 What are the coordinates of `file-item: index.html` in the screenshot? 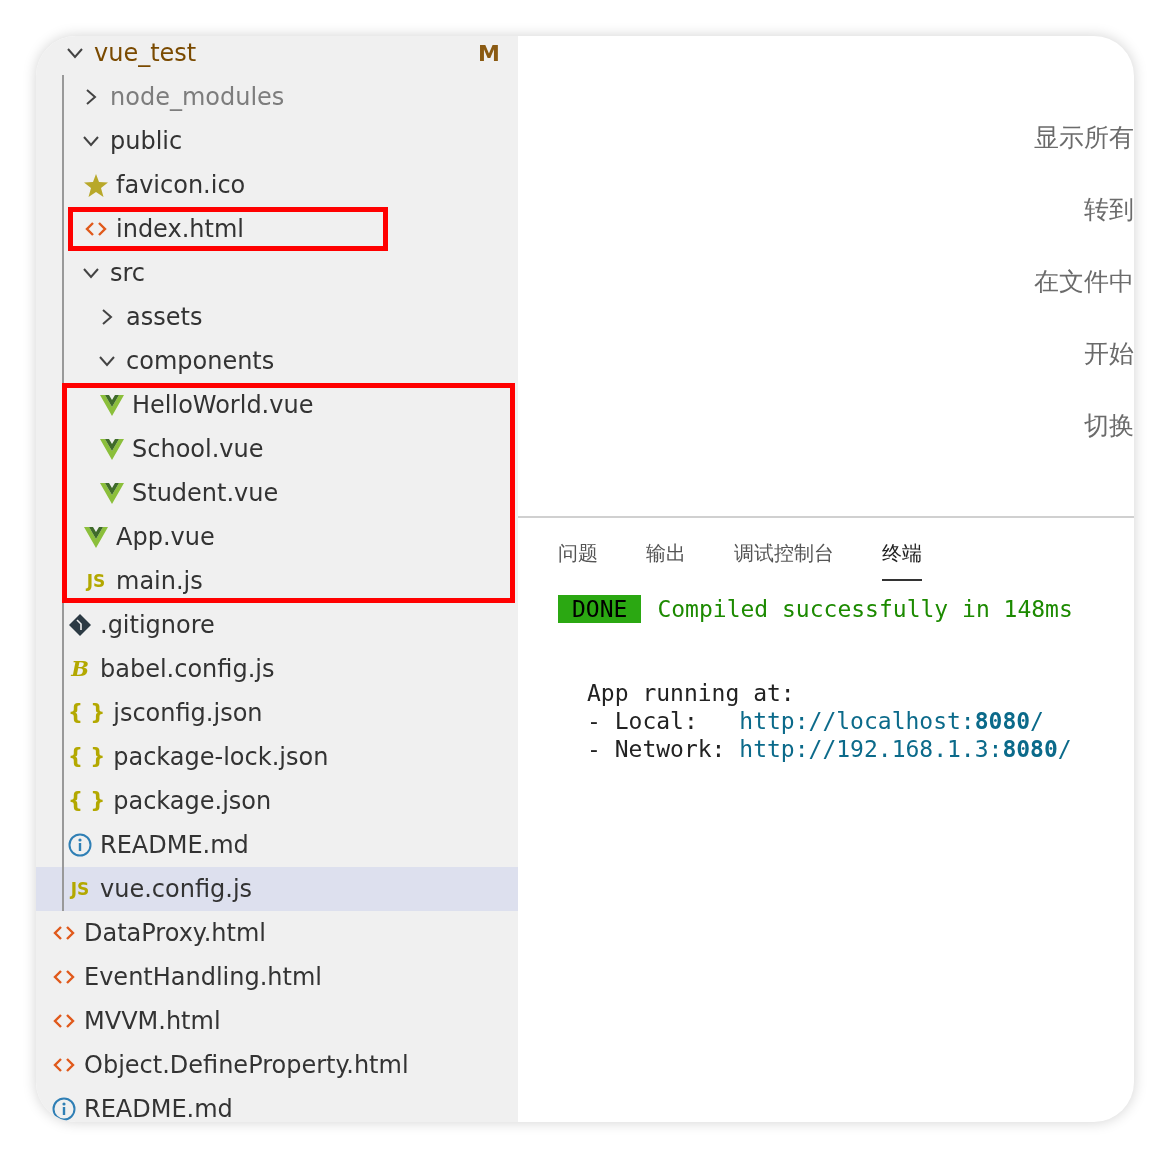 It's located at (277, 229).